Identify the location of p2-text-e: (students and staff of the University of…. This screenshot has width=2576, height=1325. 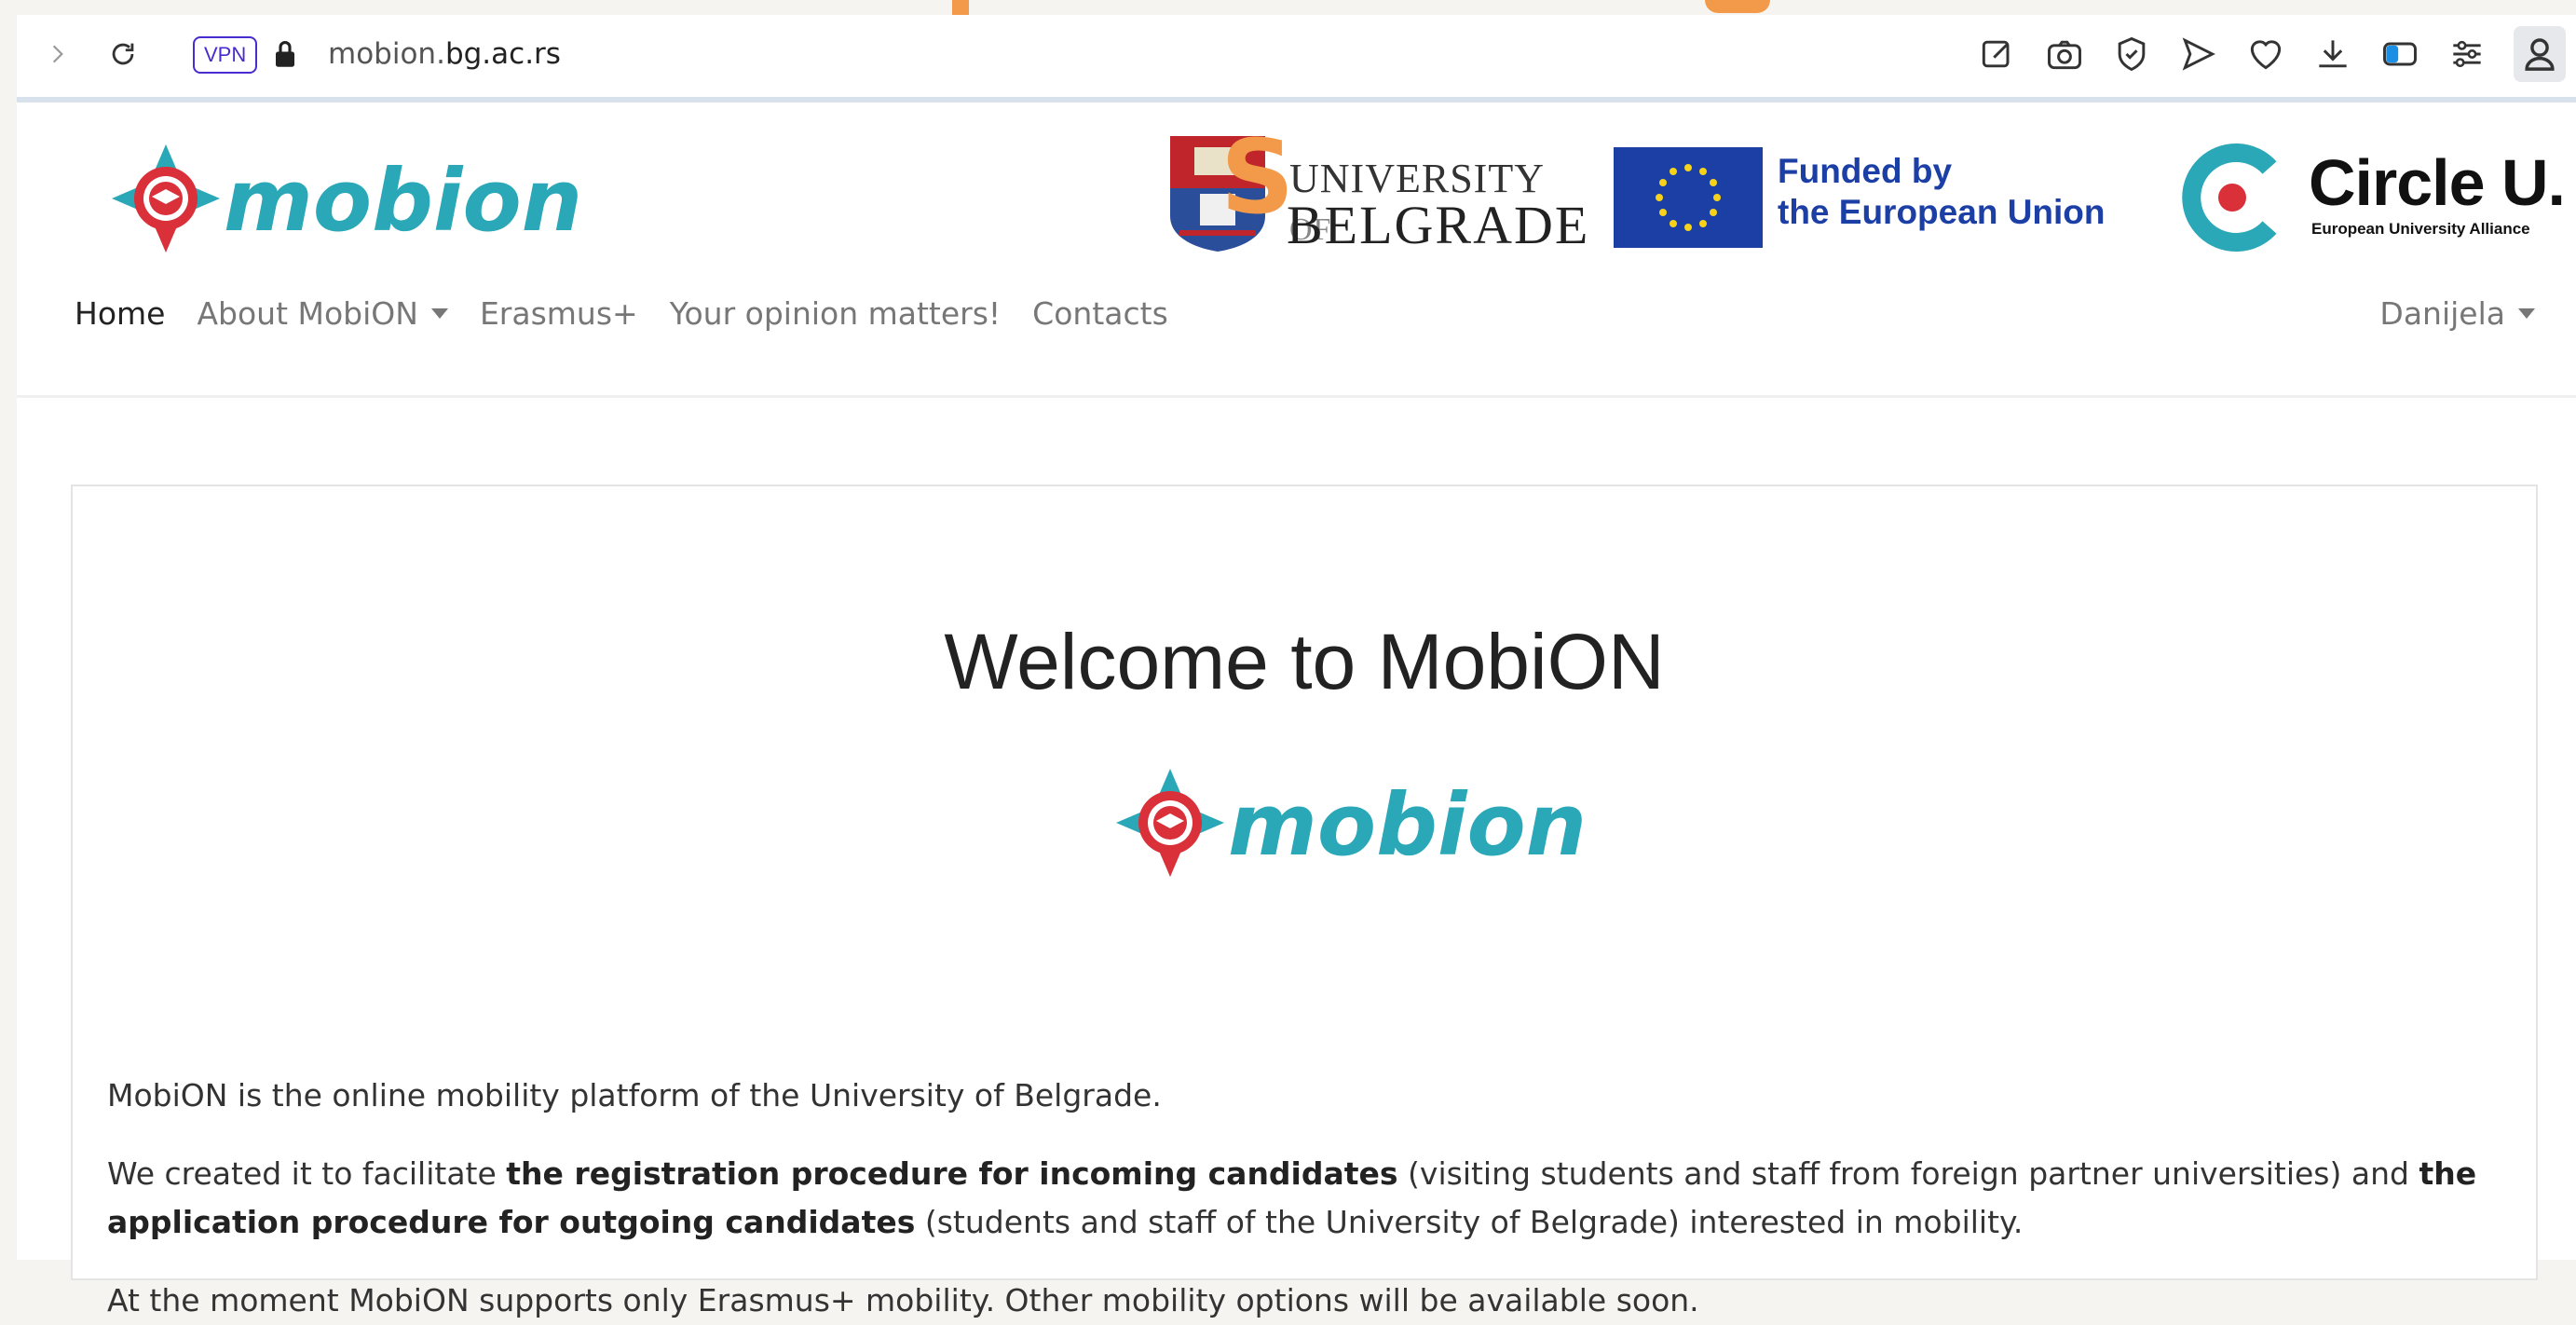
(1469, 1222).